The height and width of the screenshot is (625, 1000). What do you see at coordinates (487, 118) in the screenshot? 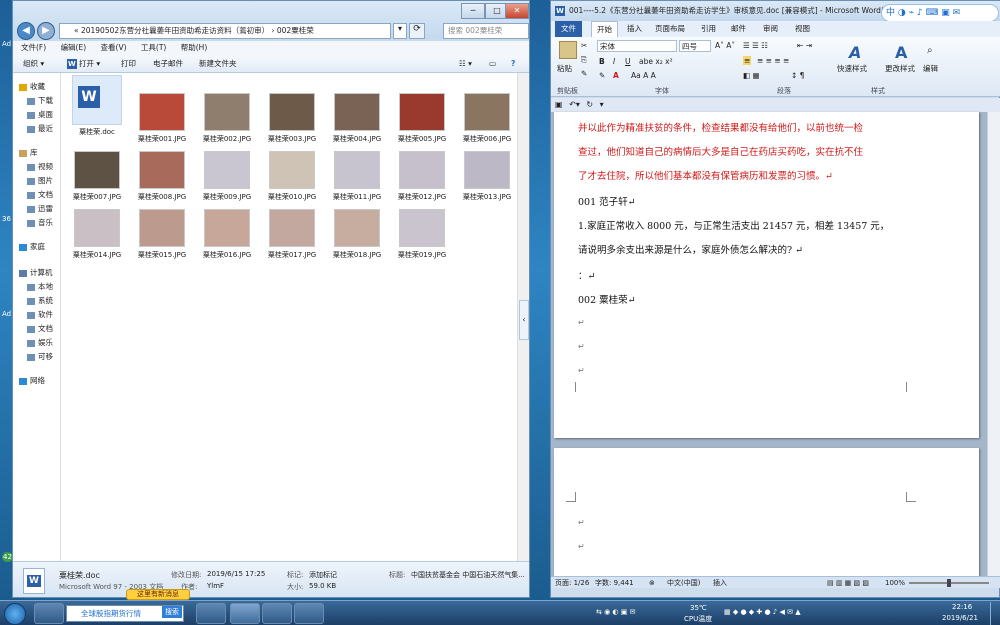
I see `file-item: 粟桂荣006.JPG` at bounding box center [487, 118].